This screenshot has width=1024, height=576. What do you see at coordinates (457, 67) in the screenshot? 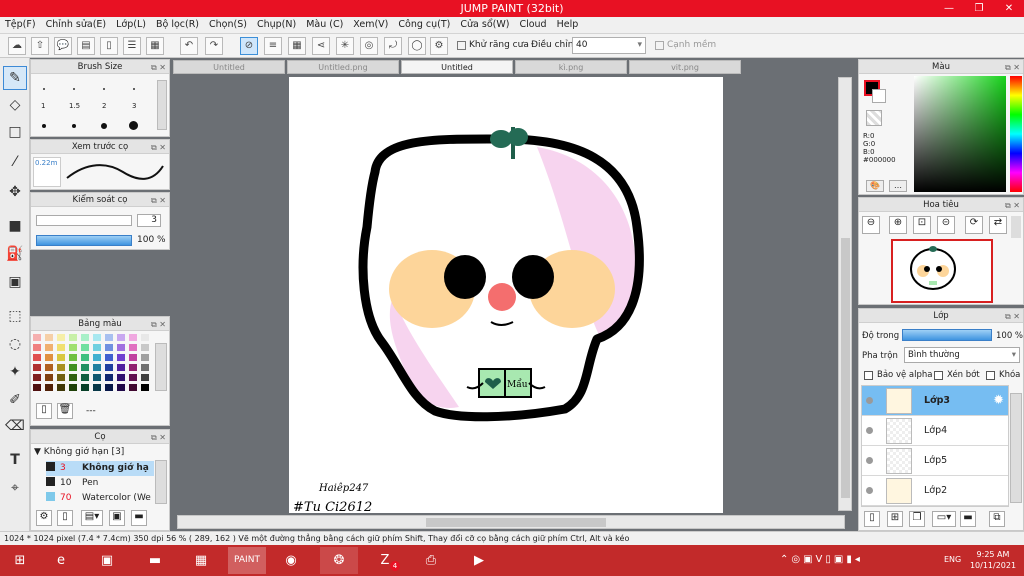
I see `tab-untitled-2: Untitled` at bounding box center [457, 67].